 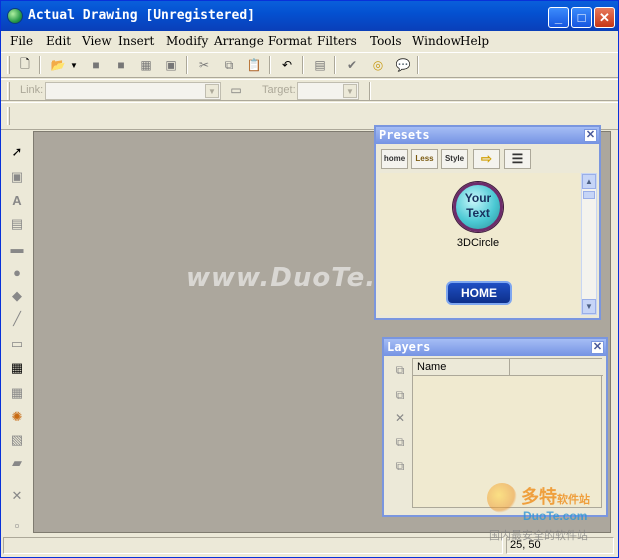 I want to click on presets-title: Presets, so click(x=487, y=135).